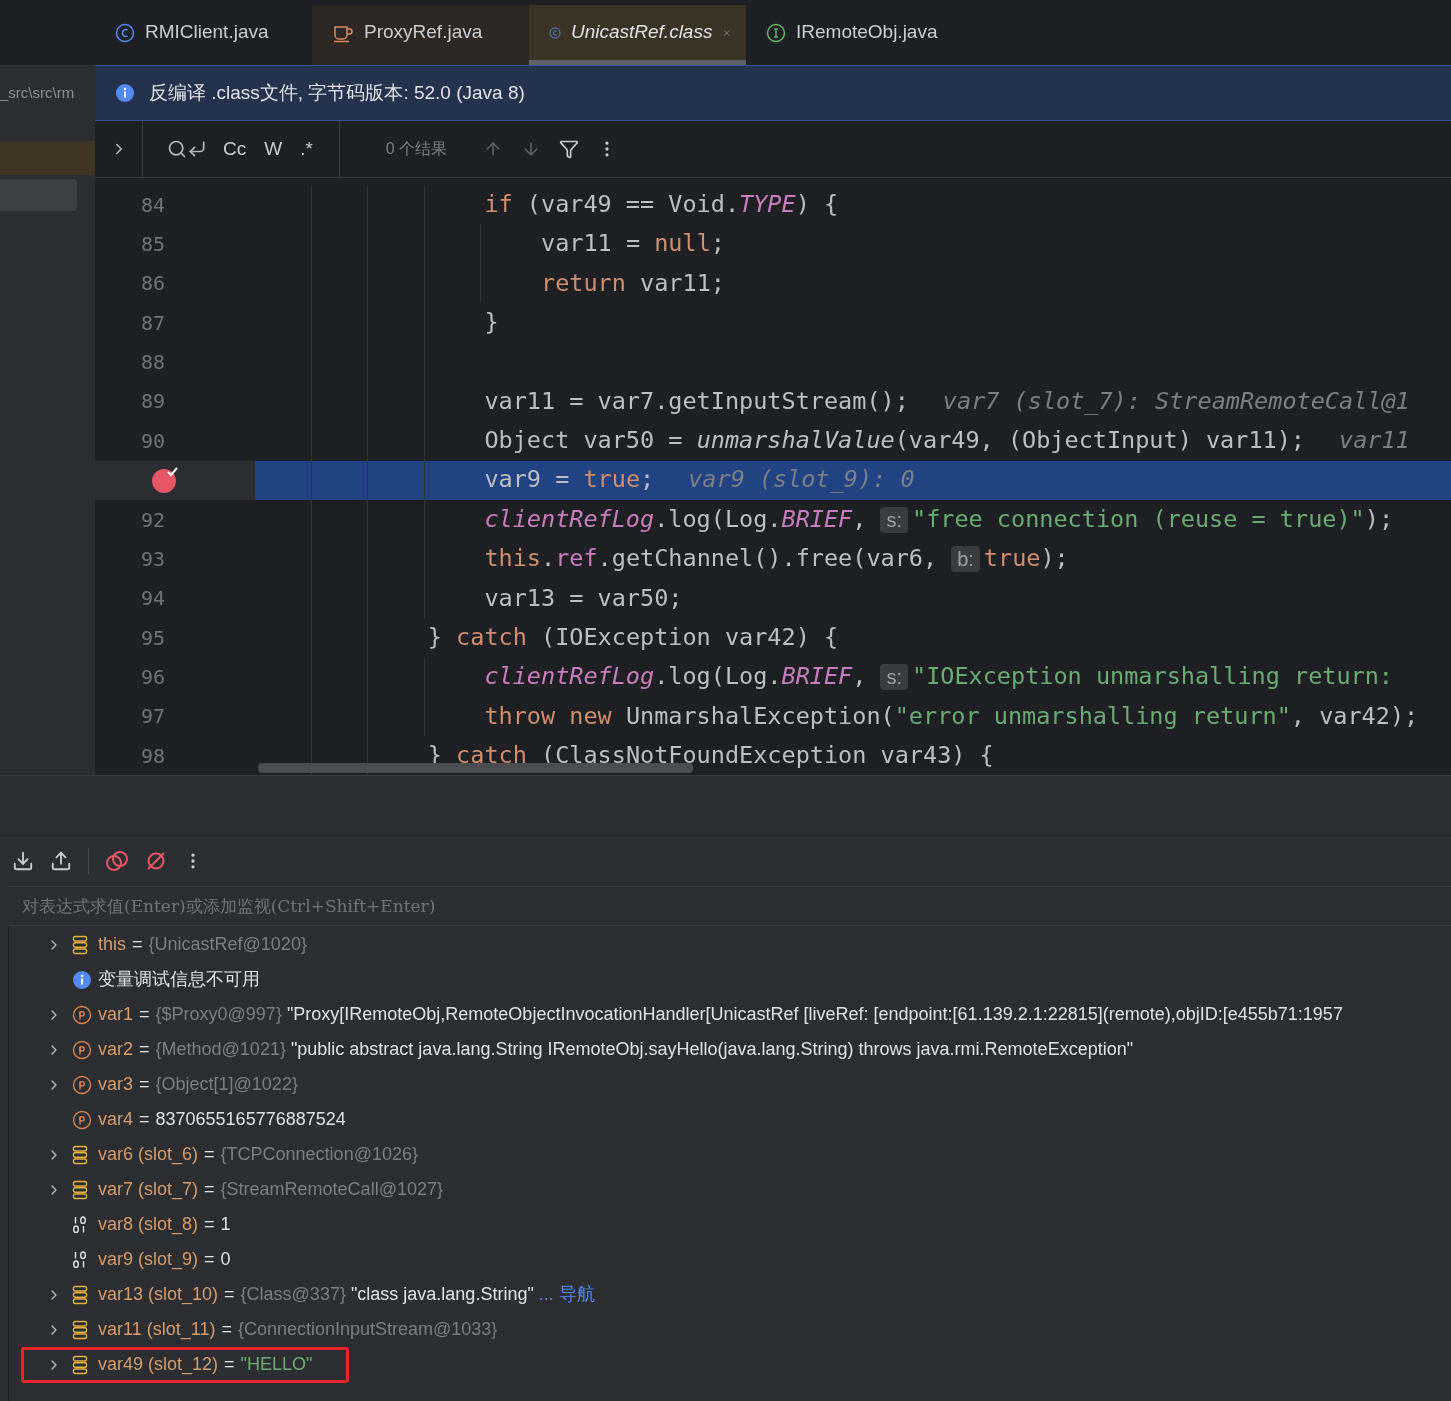 This screenshot has width=1451, height=1401. I want to click on results-count: 0 个结果, so click(416, 149).